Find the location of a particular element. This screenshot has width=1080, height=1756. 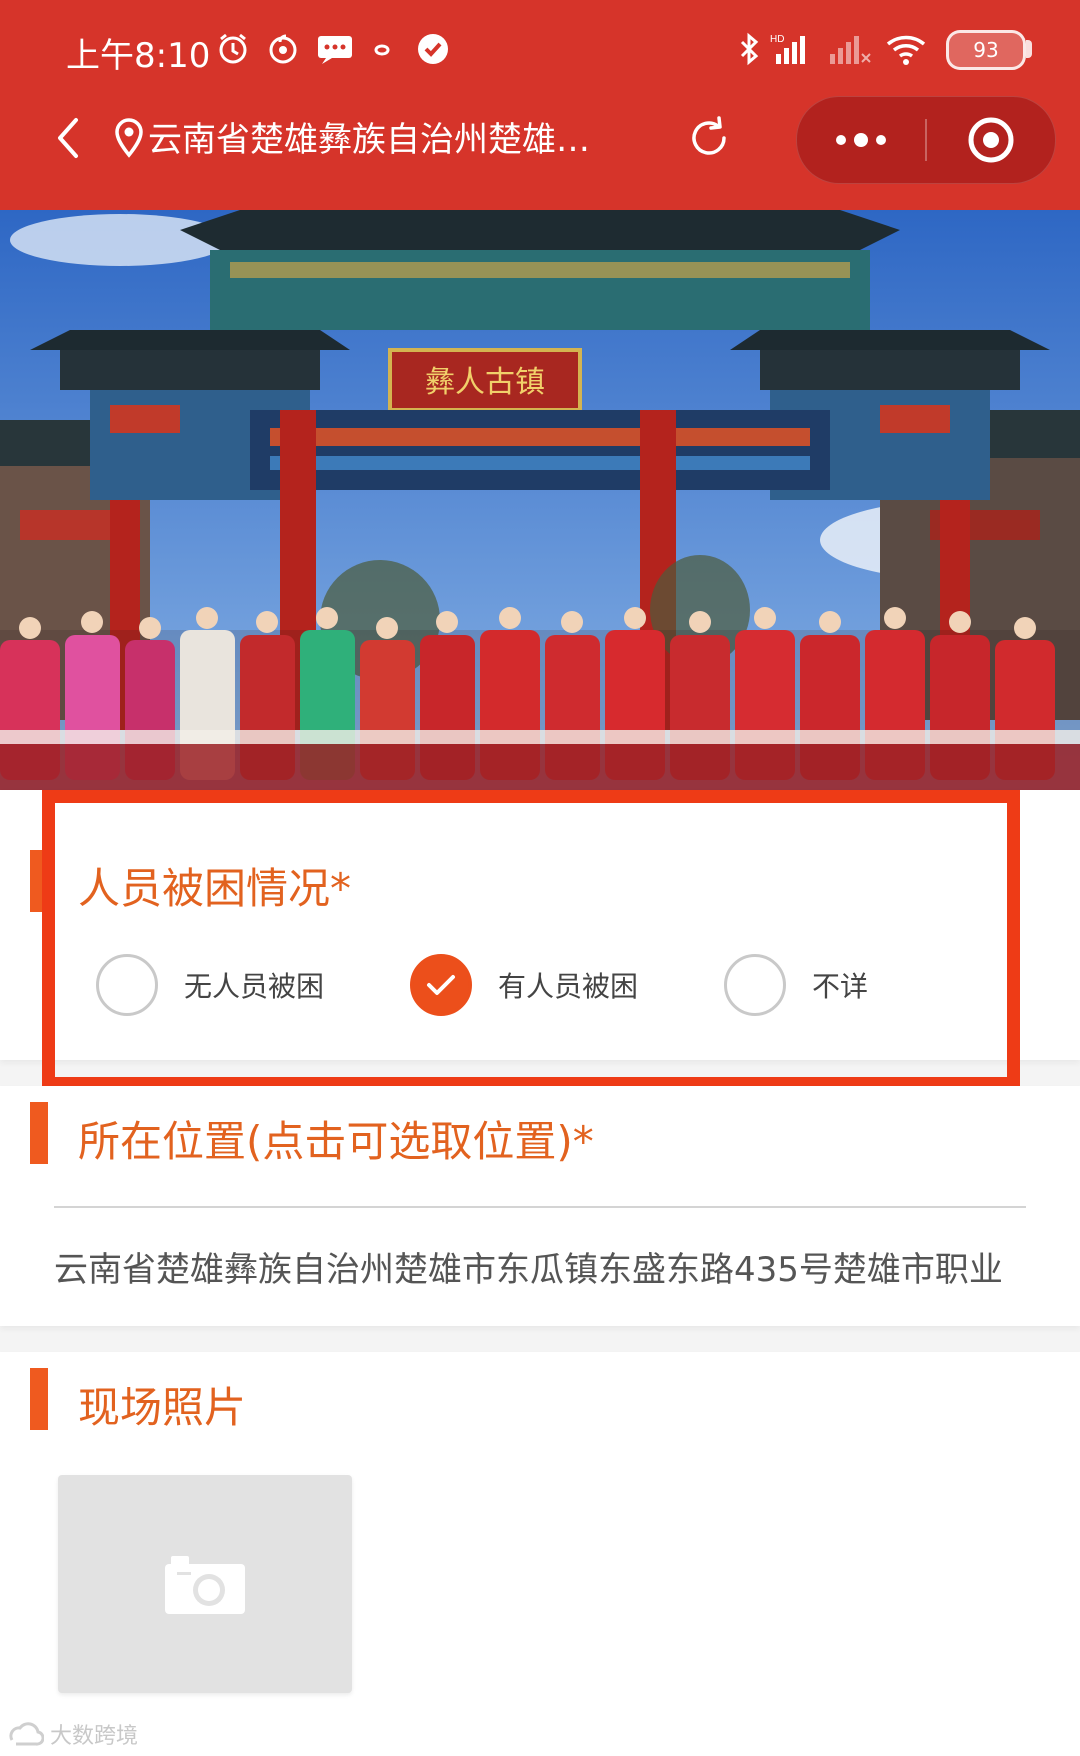

watermark: 大数跨境 is located at coordinates (73, 1734).